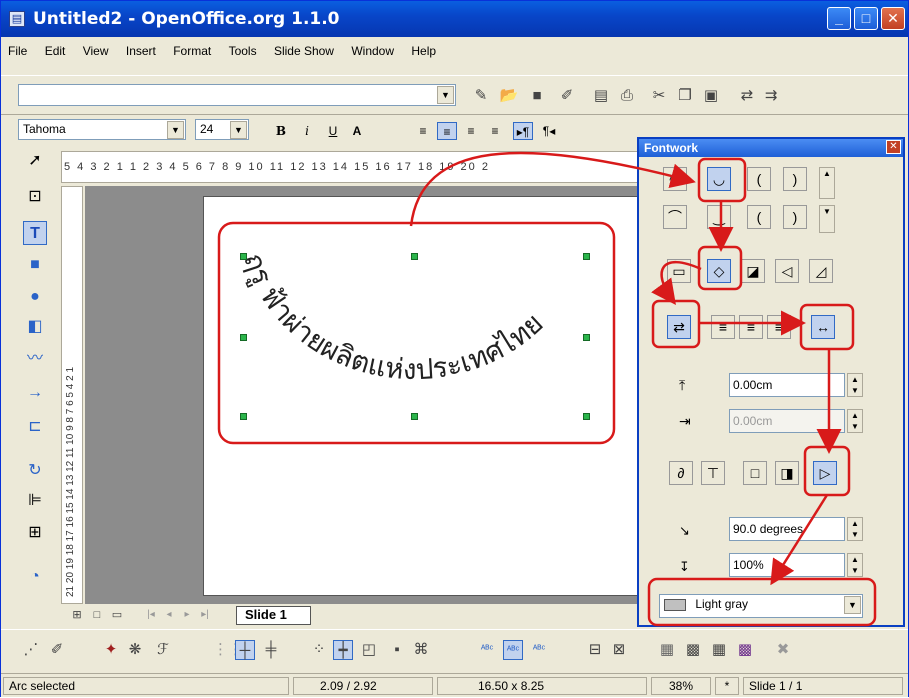  I want to click on font-name-combobox: Tahoma ▼, so click(102, 129).